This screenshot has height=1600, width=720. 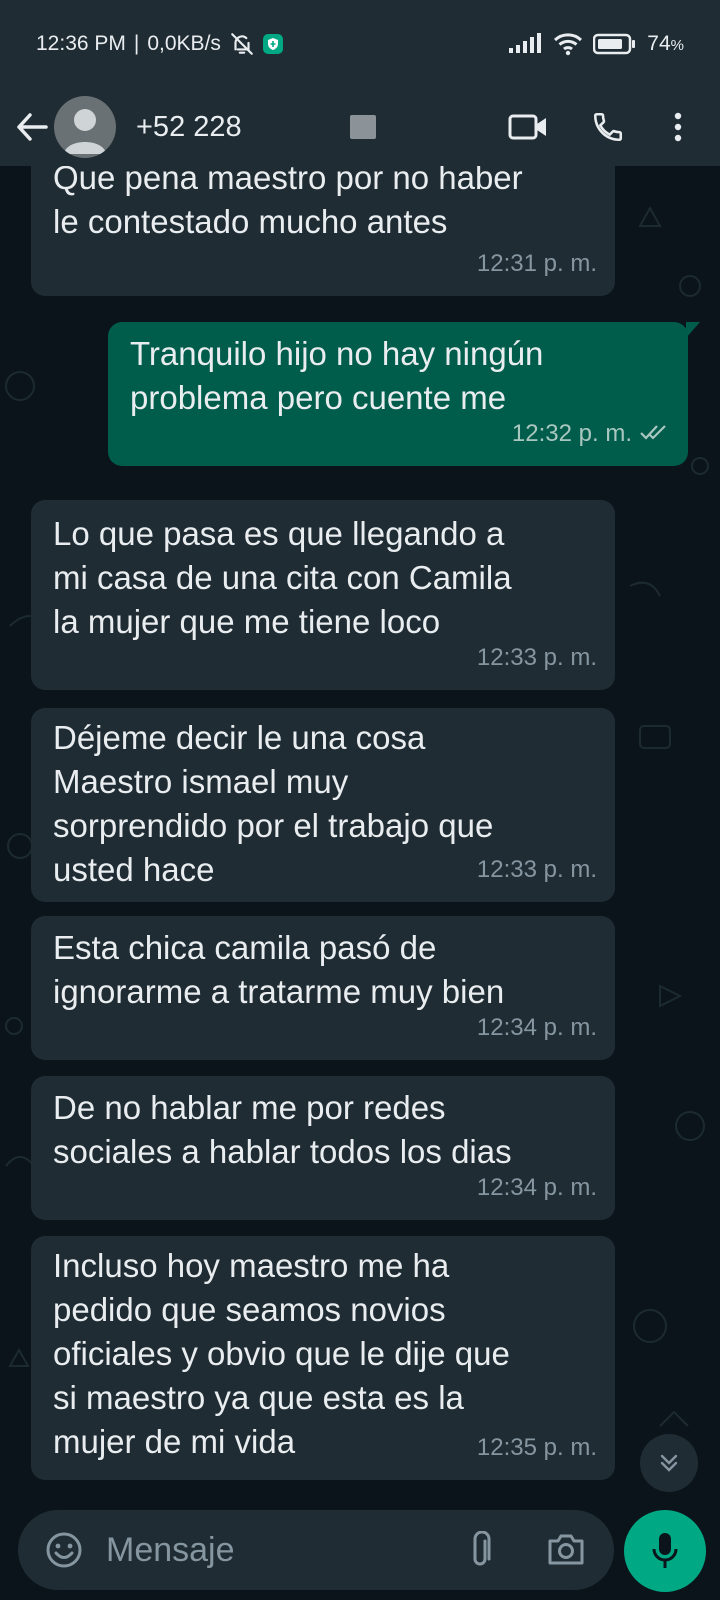 I want to click on message-placeholder: Mensaje, so click(x=170, y=1549).